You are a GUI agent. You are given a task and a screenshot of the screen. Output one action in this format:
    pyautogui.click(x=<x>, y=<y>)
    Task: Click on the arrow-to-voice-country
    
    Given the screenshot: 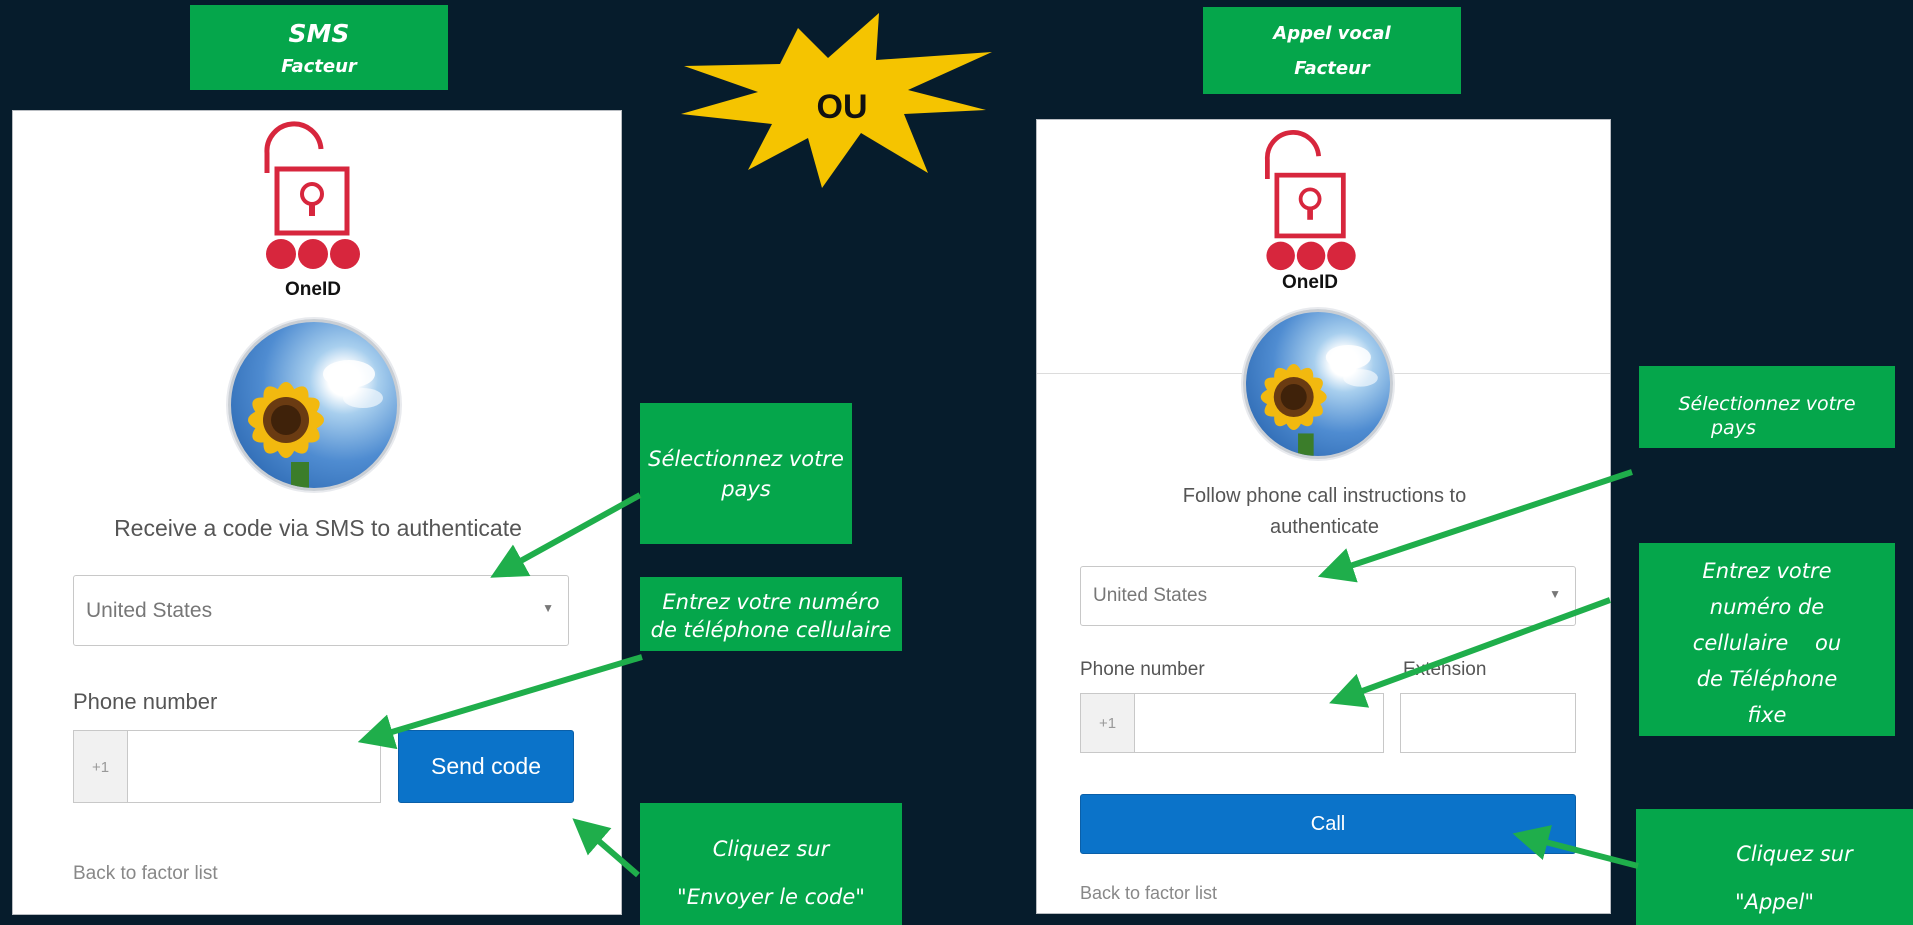 What is the action you would take?
    pyautogui.click(x=1475, y=526)
    